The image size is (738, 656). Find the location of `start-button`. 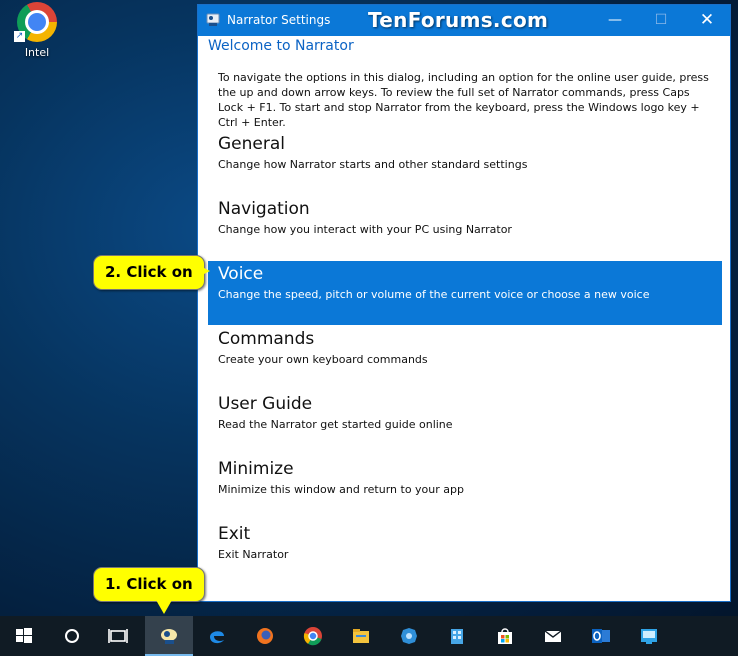

start-button is located at coordinates (24, 636).